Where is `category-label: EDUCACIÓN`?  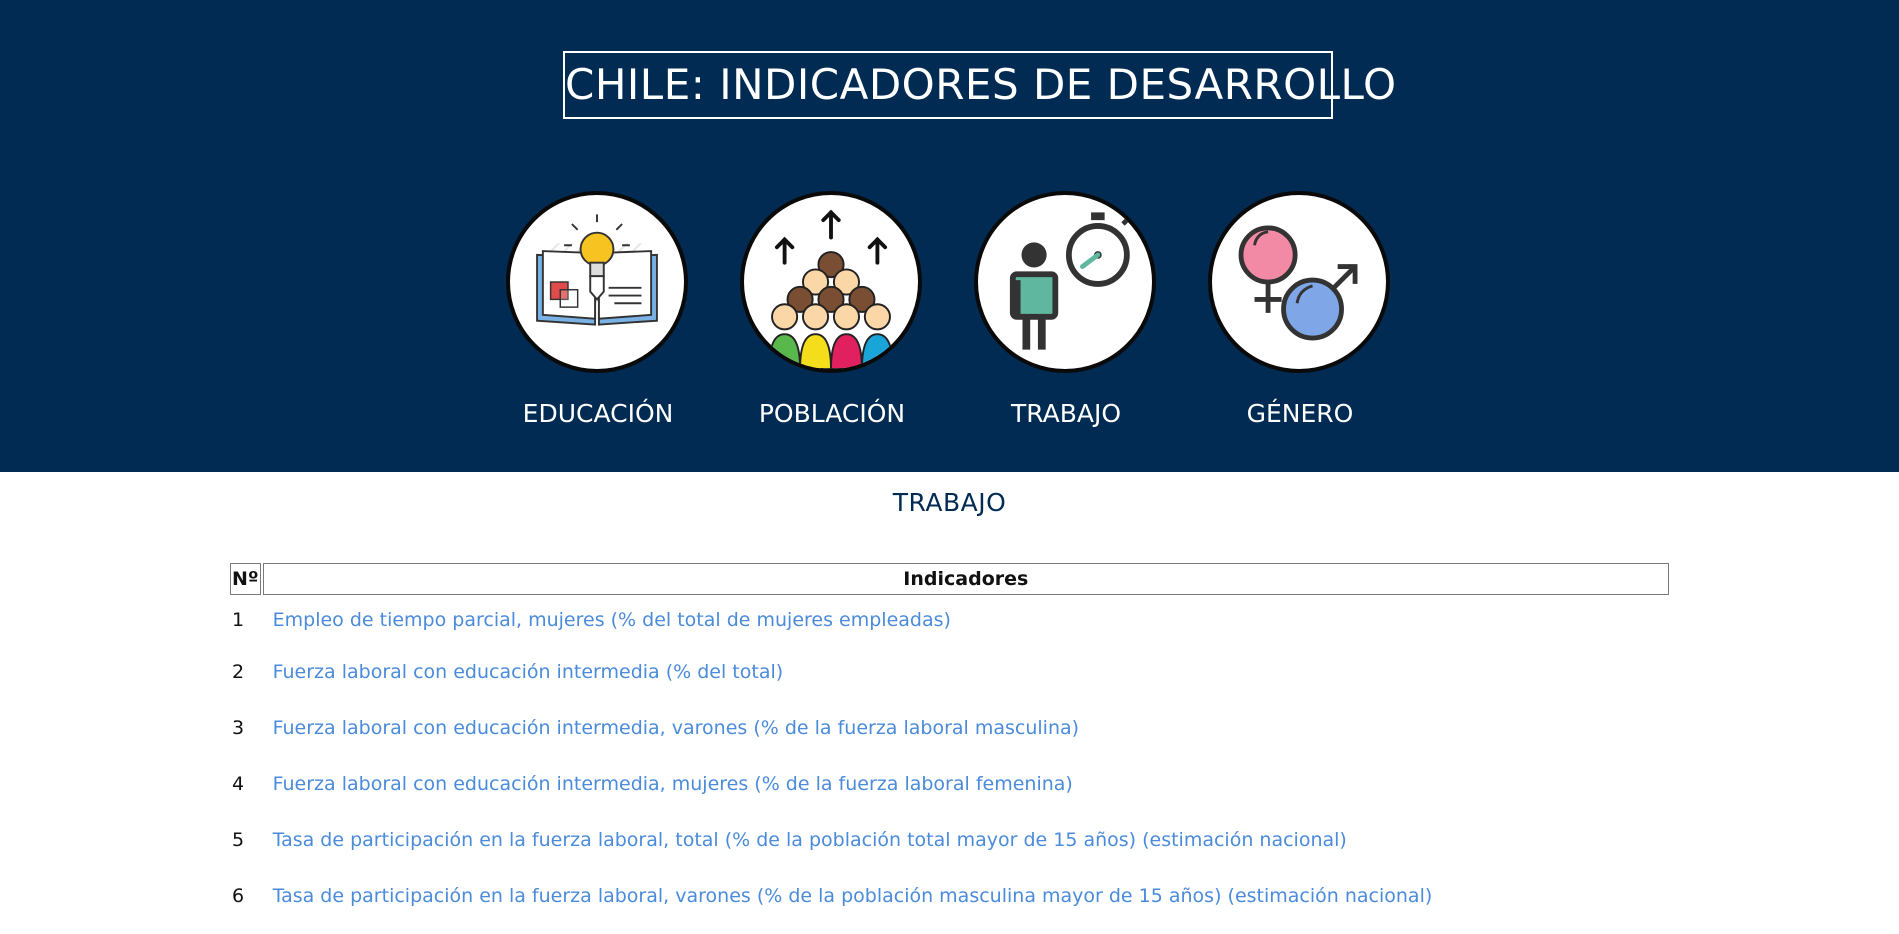
category-label: EDUCACIÓN is located at coordinates (598, 413).